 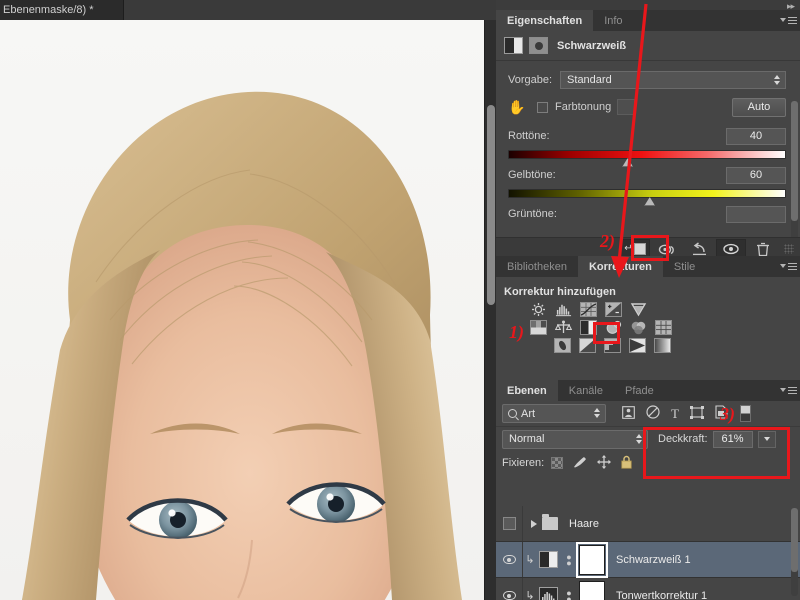 I want to click on curves-icon, so click(x=588, y=309).